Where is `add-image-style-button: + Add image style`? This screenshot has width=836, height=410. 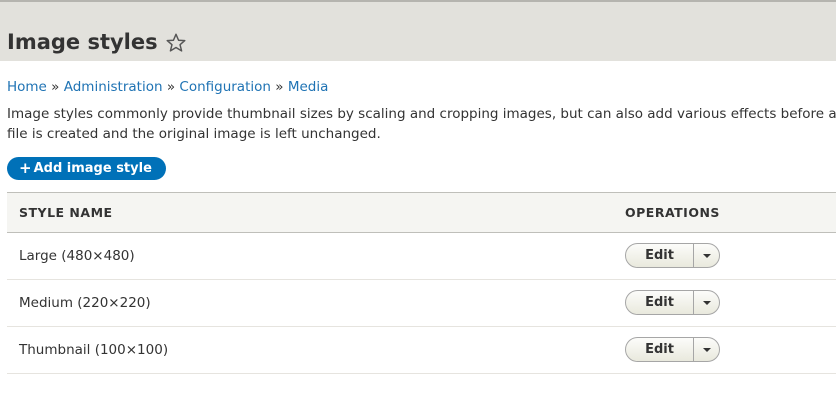 add-image-style-button: + Add image style is located at coordinates (86, 168).